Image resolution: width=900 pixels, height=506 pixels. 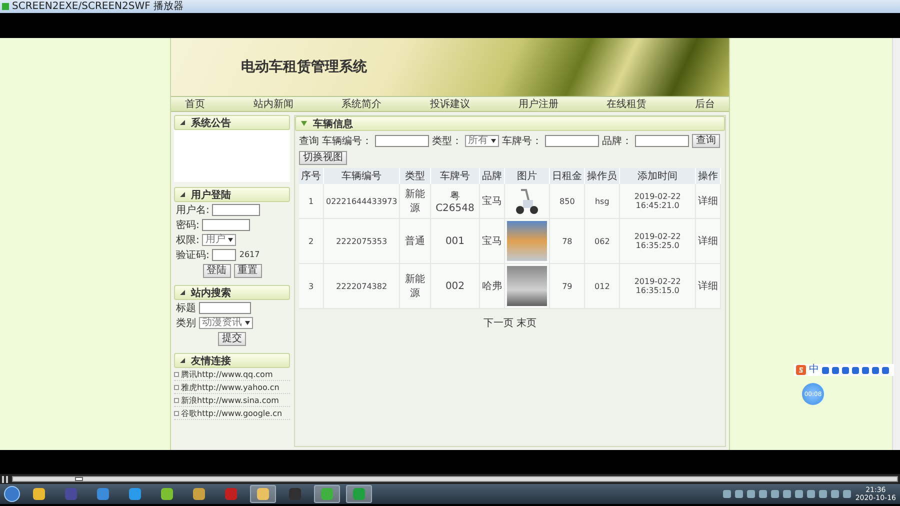 What do you see at coordinates (658, 176) in the screenshot?
I see `column-header: 添加时间` at bounding box center [658, 176].